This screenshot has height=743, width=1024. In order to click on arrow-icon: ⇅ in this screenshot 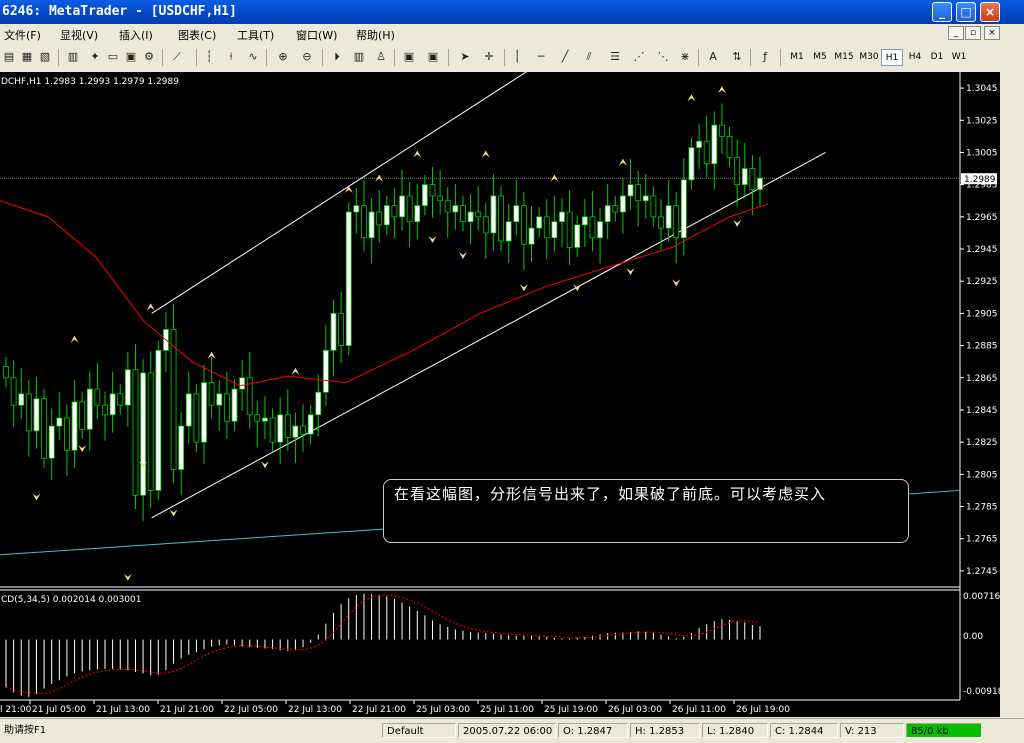, I will do `click(737, 57)`.